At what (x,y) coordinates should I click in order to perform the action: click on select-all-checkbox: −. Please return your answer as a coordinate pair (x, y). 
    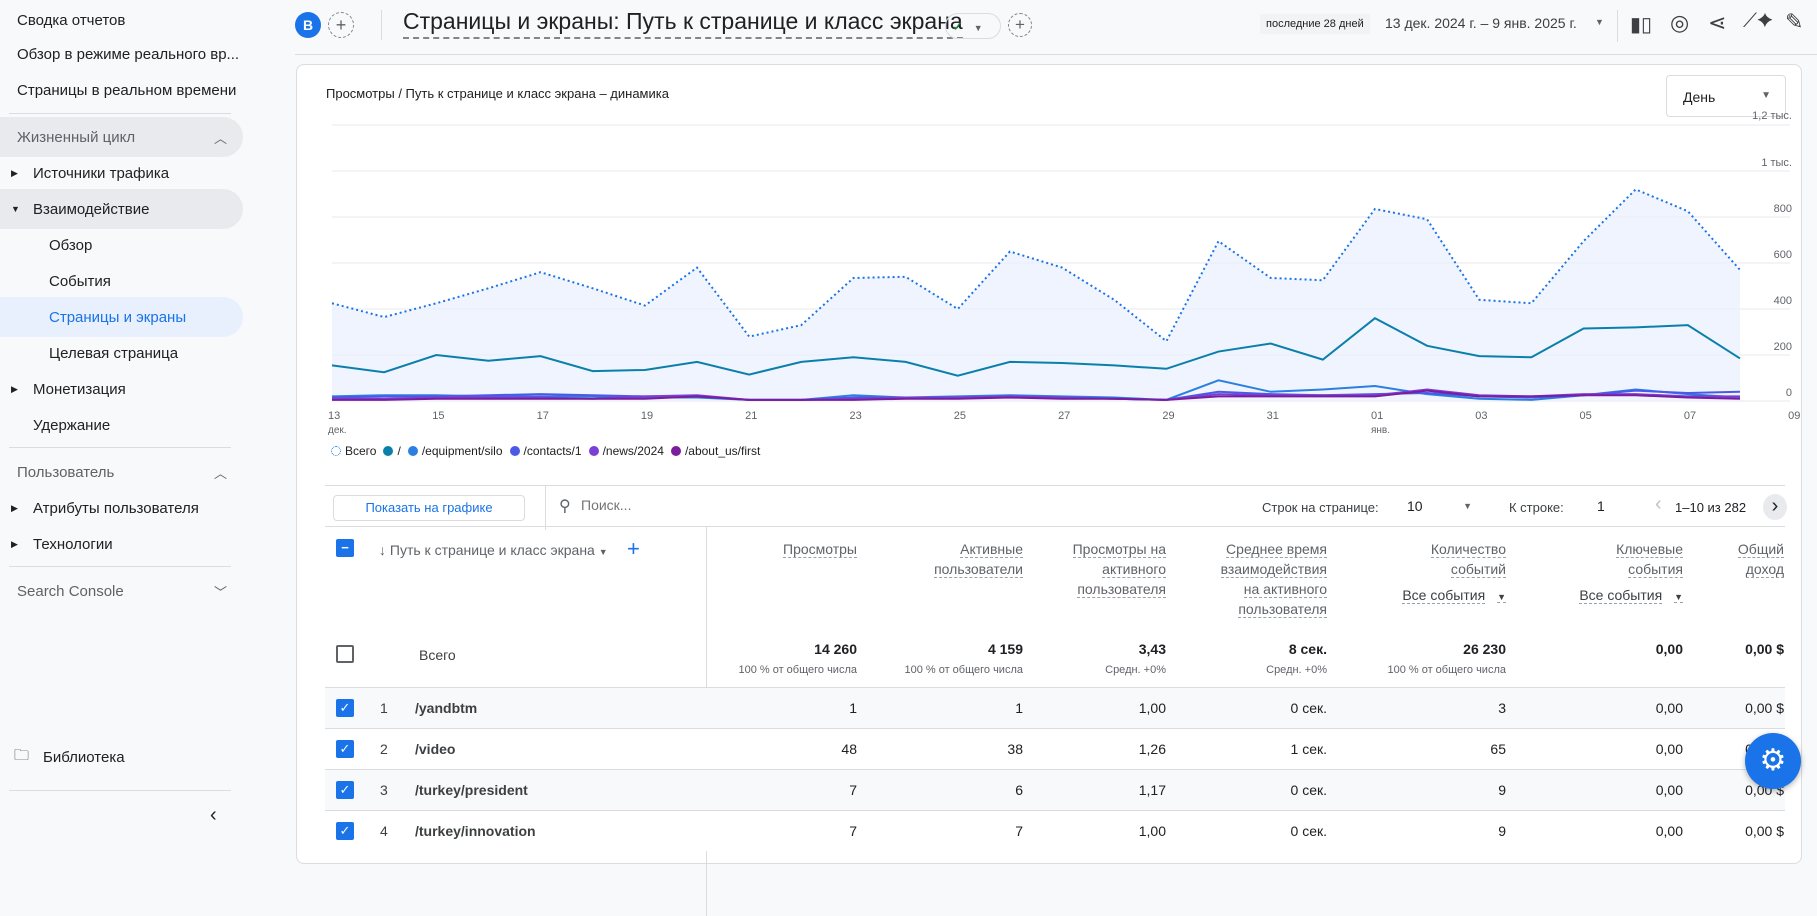
    Looking at the image, I should click on (345, 548).